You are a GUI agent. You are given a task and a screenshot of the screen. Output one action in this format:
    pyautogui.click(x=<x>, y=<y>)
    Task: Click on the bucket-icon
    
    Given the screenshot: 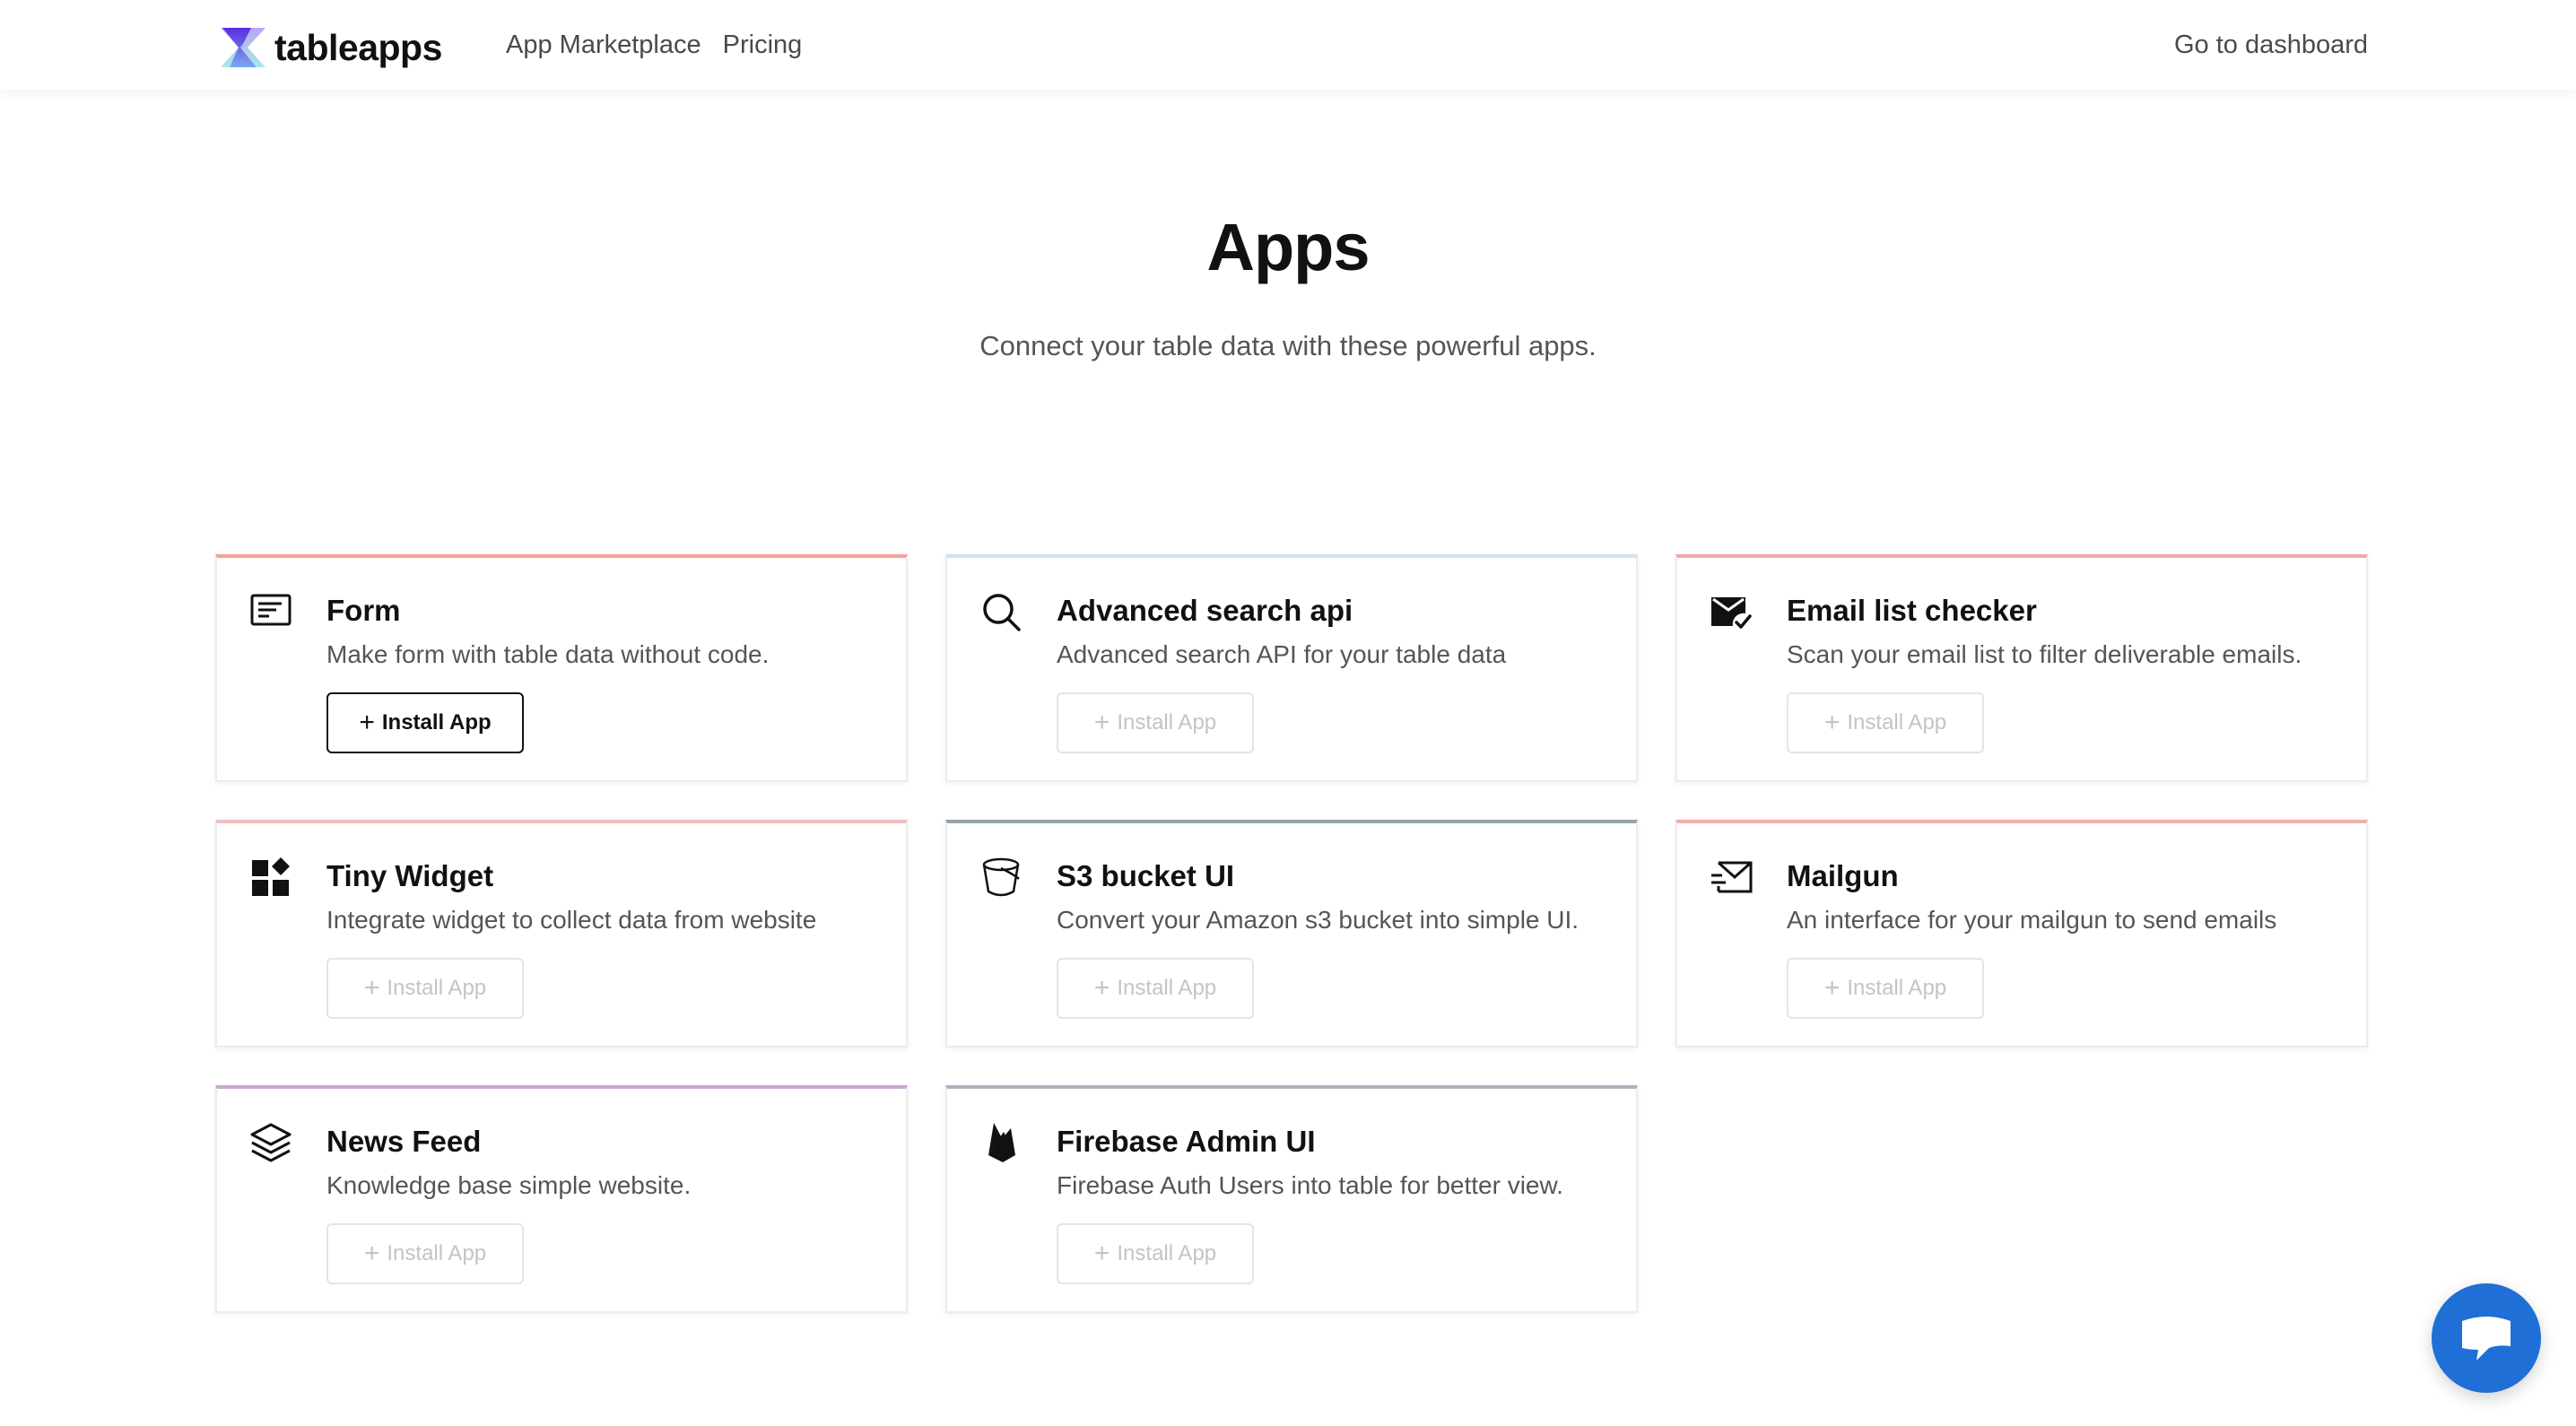 What is the action you would take?
    pyautogui.click(x=1001, y=877)
    